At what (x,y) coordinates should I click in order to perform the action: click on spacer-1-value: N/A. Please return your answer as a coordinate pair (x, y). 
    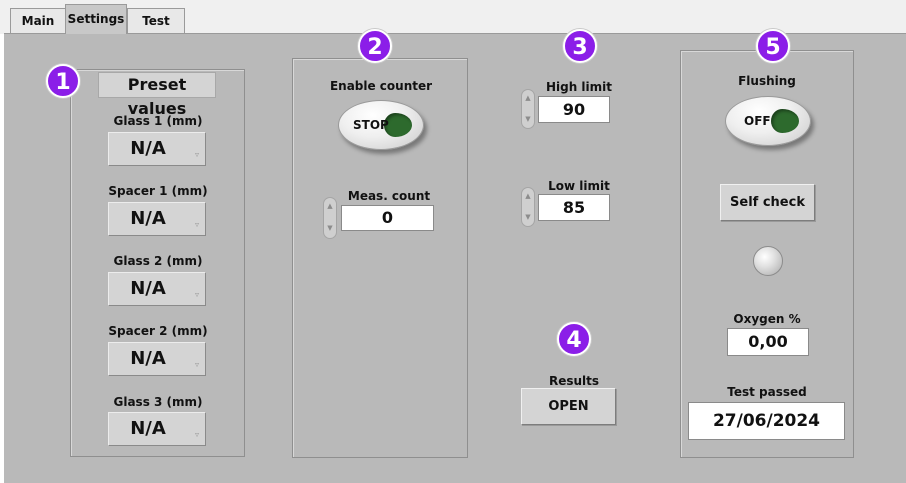
    Looking at the image, I should click on (148, 218).